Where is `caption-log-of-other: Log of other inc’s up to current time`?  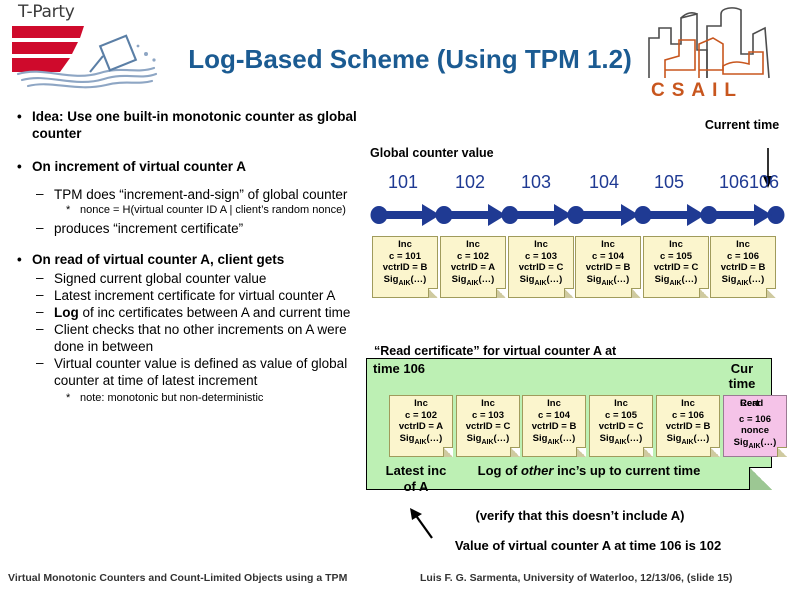 caption-log-of-other: Log of other inc’s up to current time is located at coordinates (589, 470).